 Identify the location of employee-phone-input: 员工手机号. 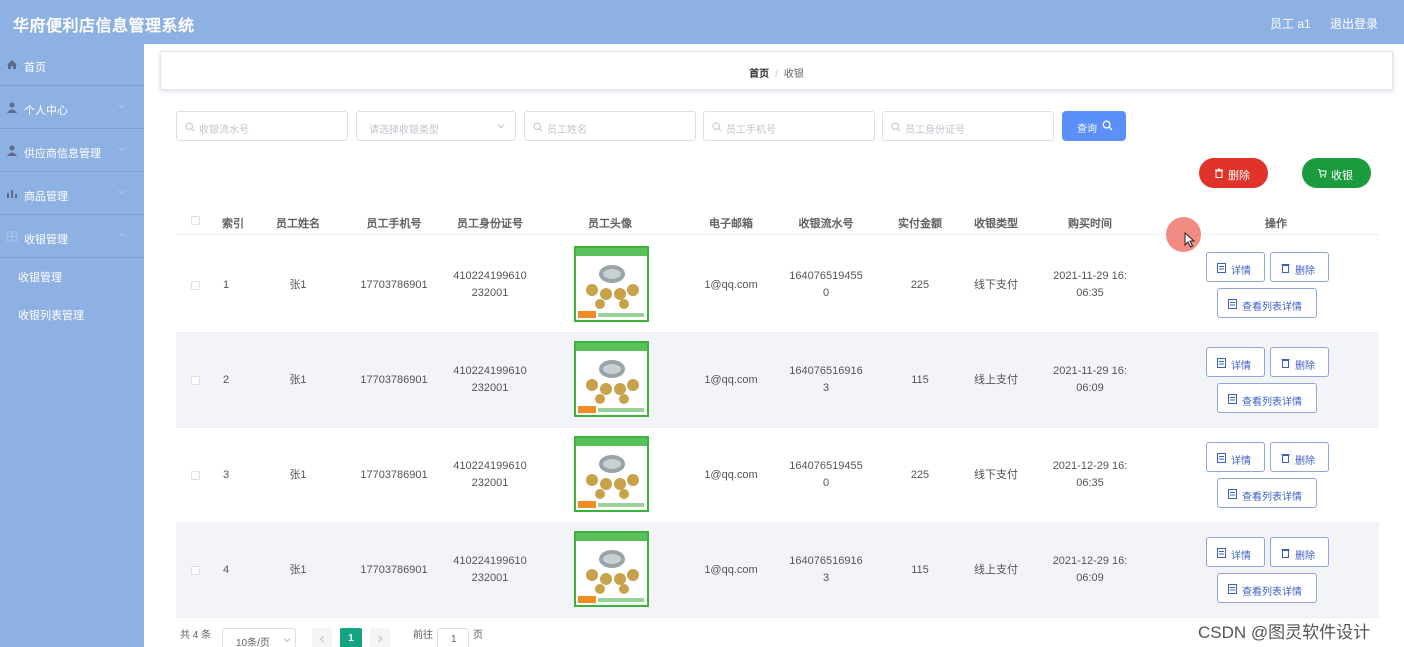
(789, 126).